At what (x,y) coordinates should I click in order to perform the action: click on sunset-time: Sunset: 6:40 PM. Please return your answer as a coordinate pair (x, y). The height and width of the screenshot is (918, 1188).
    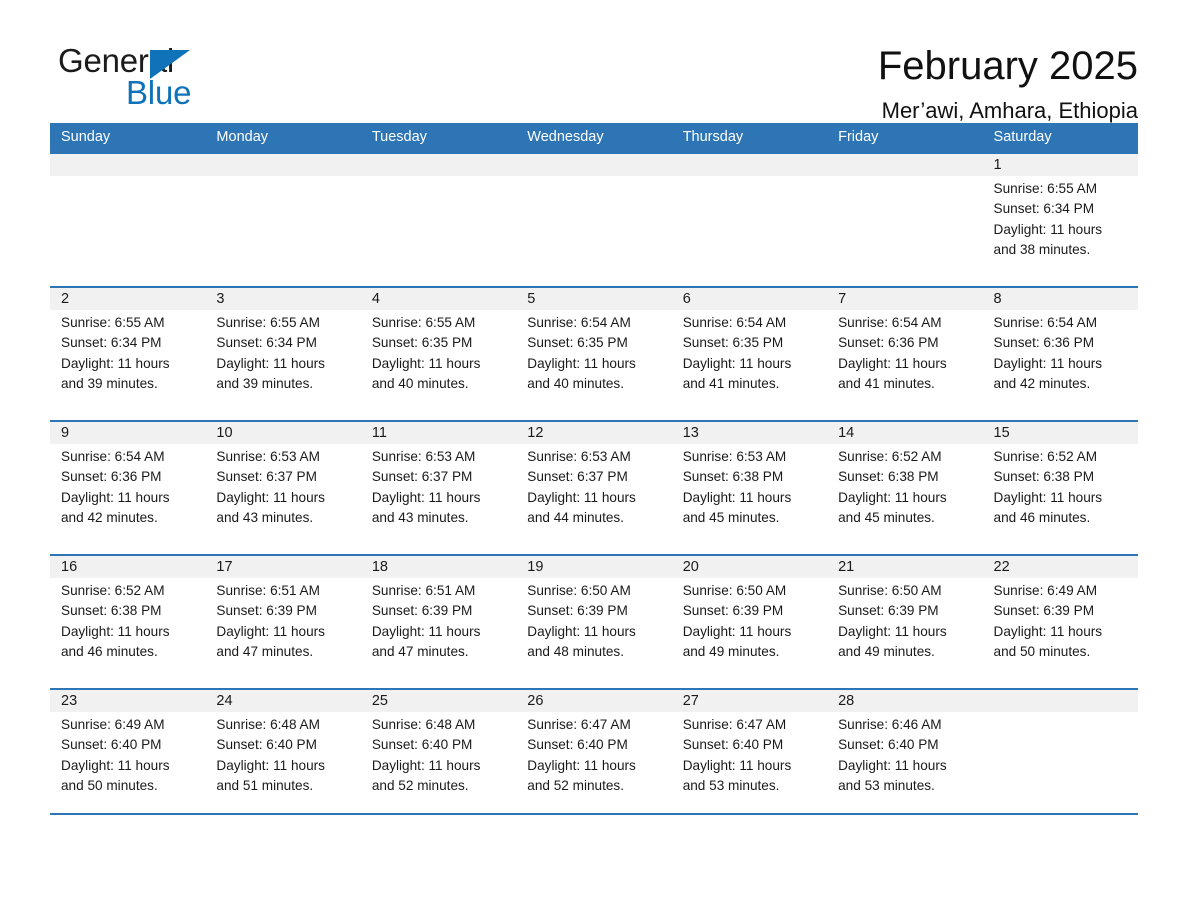
    Looking at the image, I should click on (266, 745).